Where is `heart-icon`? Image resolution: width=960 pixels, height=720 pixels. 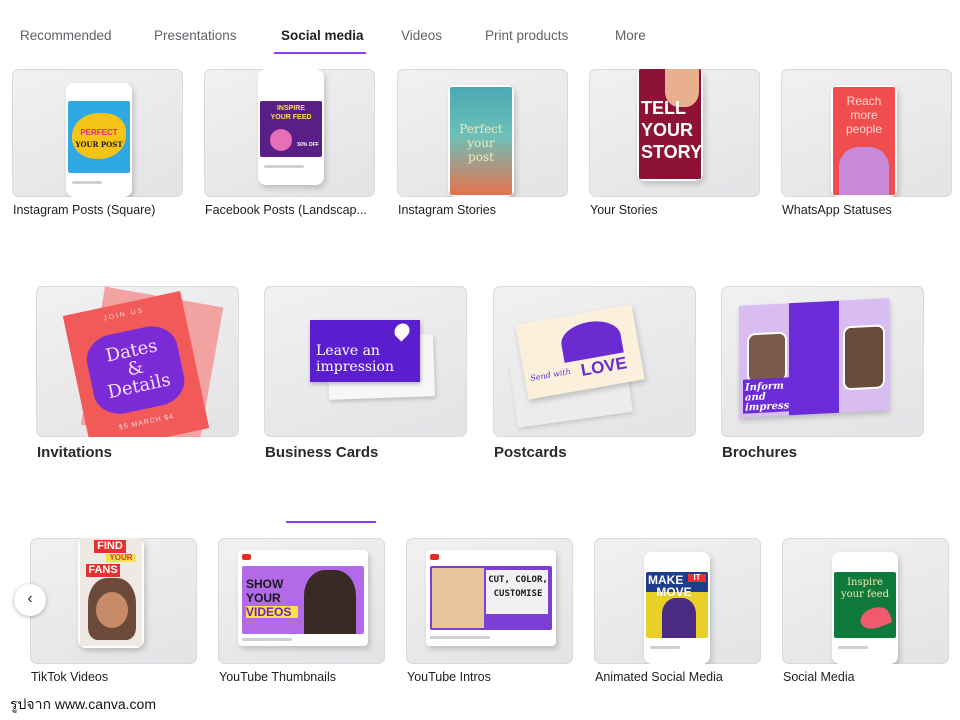 heart-icon is located at coordinates (402, 331).